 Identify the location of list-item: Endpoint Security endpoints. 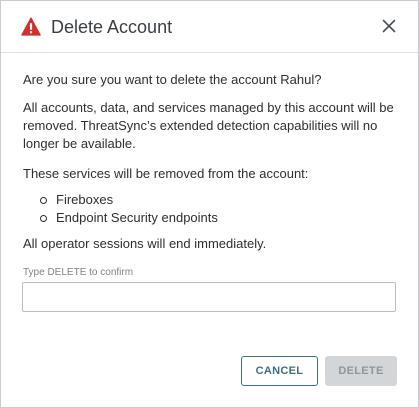
(120, 218).